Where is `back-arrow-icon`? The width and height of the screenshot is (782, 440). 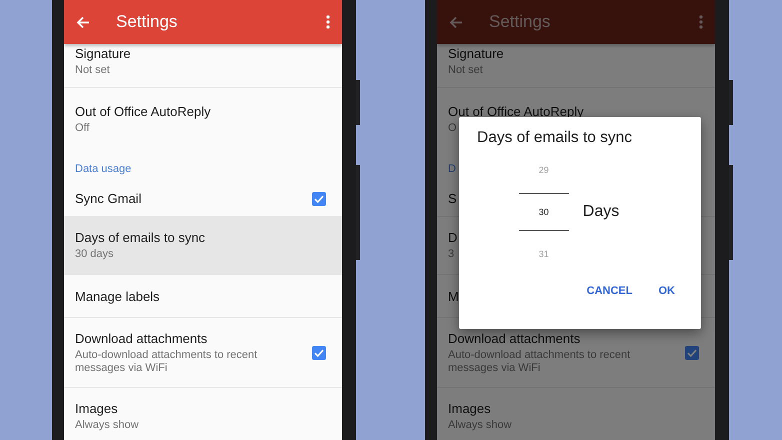
back-arrow-icon is located at coordinates (456, 22).